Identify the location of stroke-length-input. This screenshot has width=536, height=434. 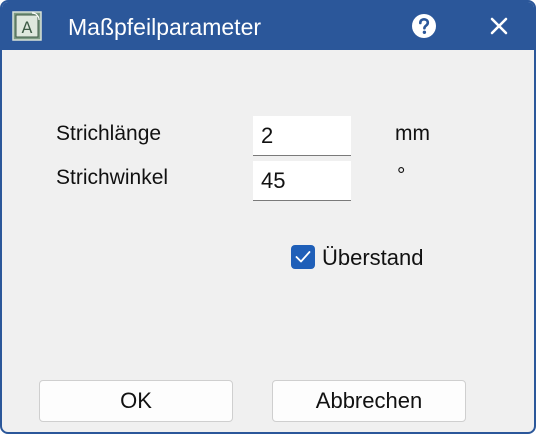
(302, 136).